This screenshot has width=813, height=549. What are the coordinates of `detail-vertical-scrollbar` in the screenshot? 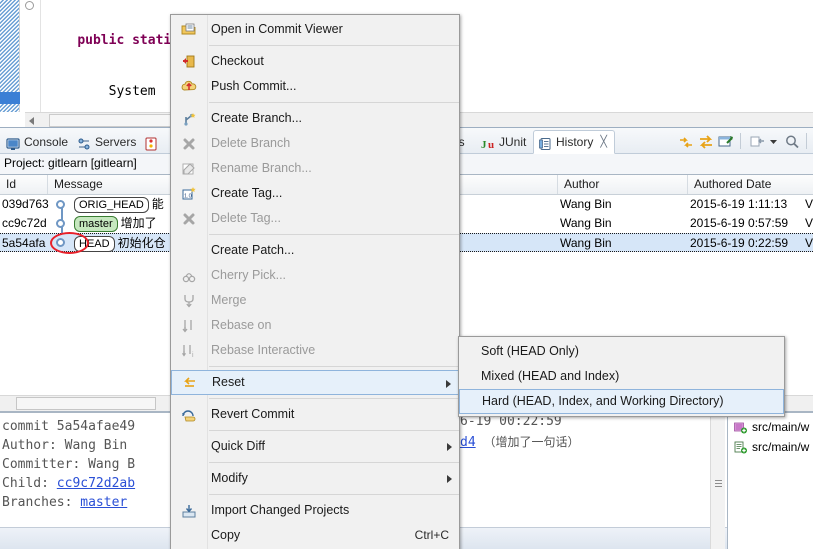 It's located at (717, 480).